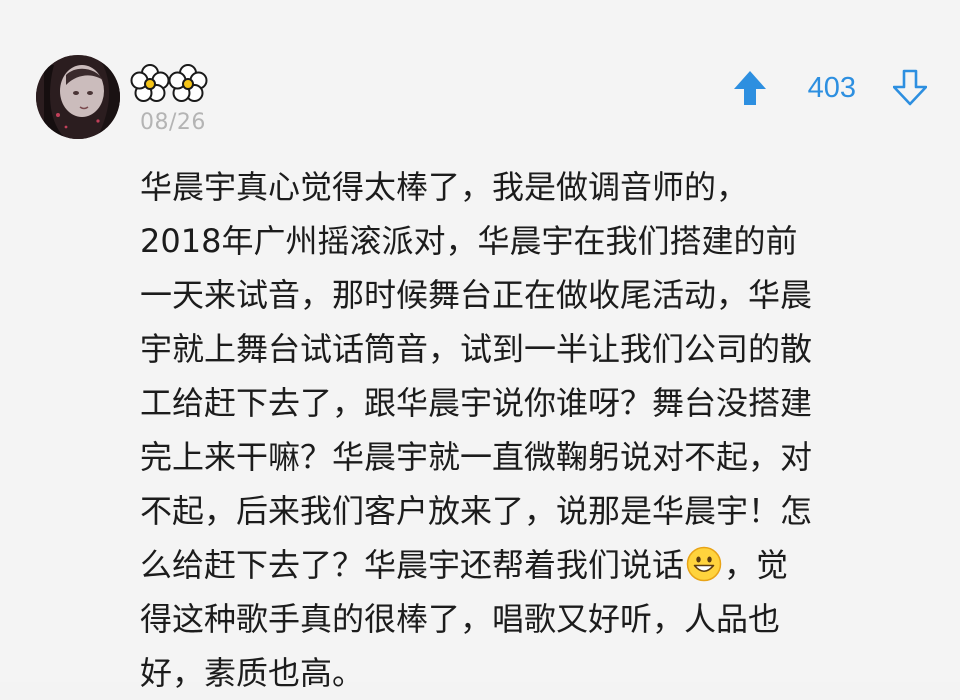 This screenshot has width=960, height=700. What do you see at coordinates (910, 88) in the screenshot?
I see `arrow-down-icon` at bounding box center [910, 88].